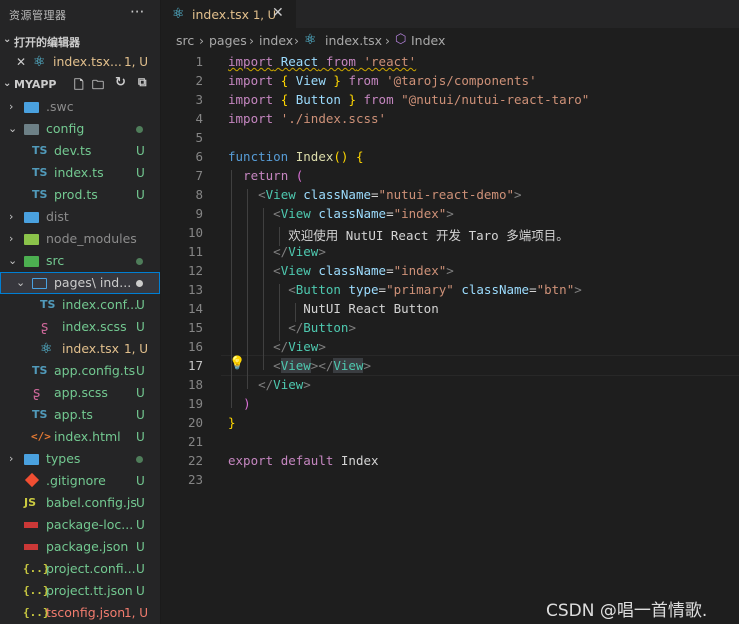 The image size is (739, 624). Describe the element at coordinates (353, 40) in the screenshot. I see `breadcrumb-file: index.tsx` at that location.